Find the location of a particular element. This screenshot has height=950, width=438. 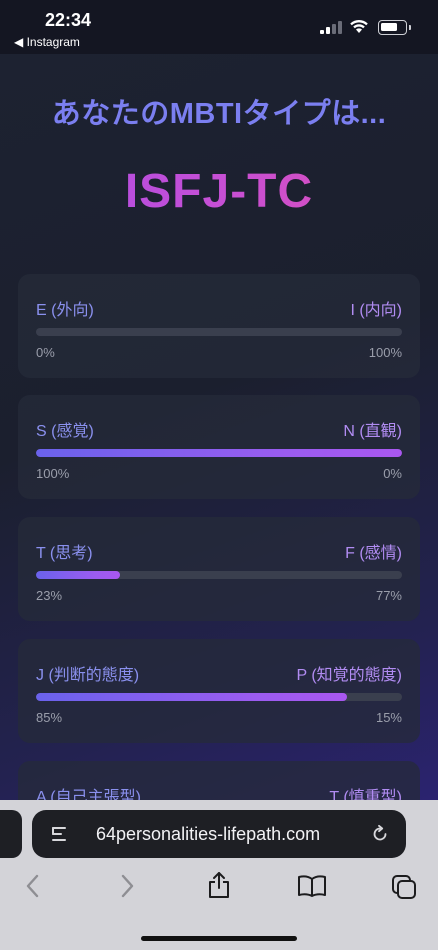

dimension-left-percent: 23% is located at coordinates (49, 595).